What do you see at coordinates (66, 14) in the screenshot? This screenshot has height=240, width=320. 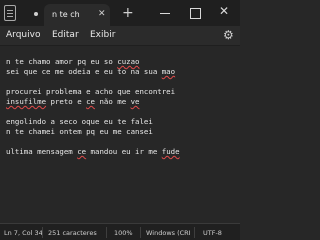 I see `tab-title: n te ch` at bounding box center [66, 14].